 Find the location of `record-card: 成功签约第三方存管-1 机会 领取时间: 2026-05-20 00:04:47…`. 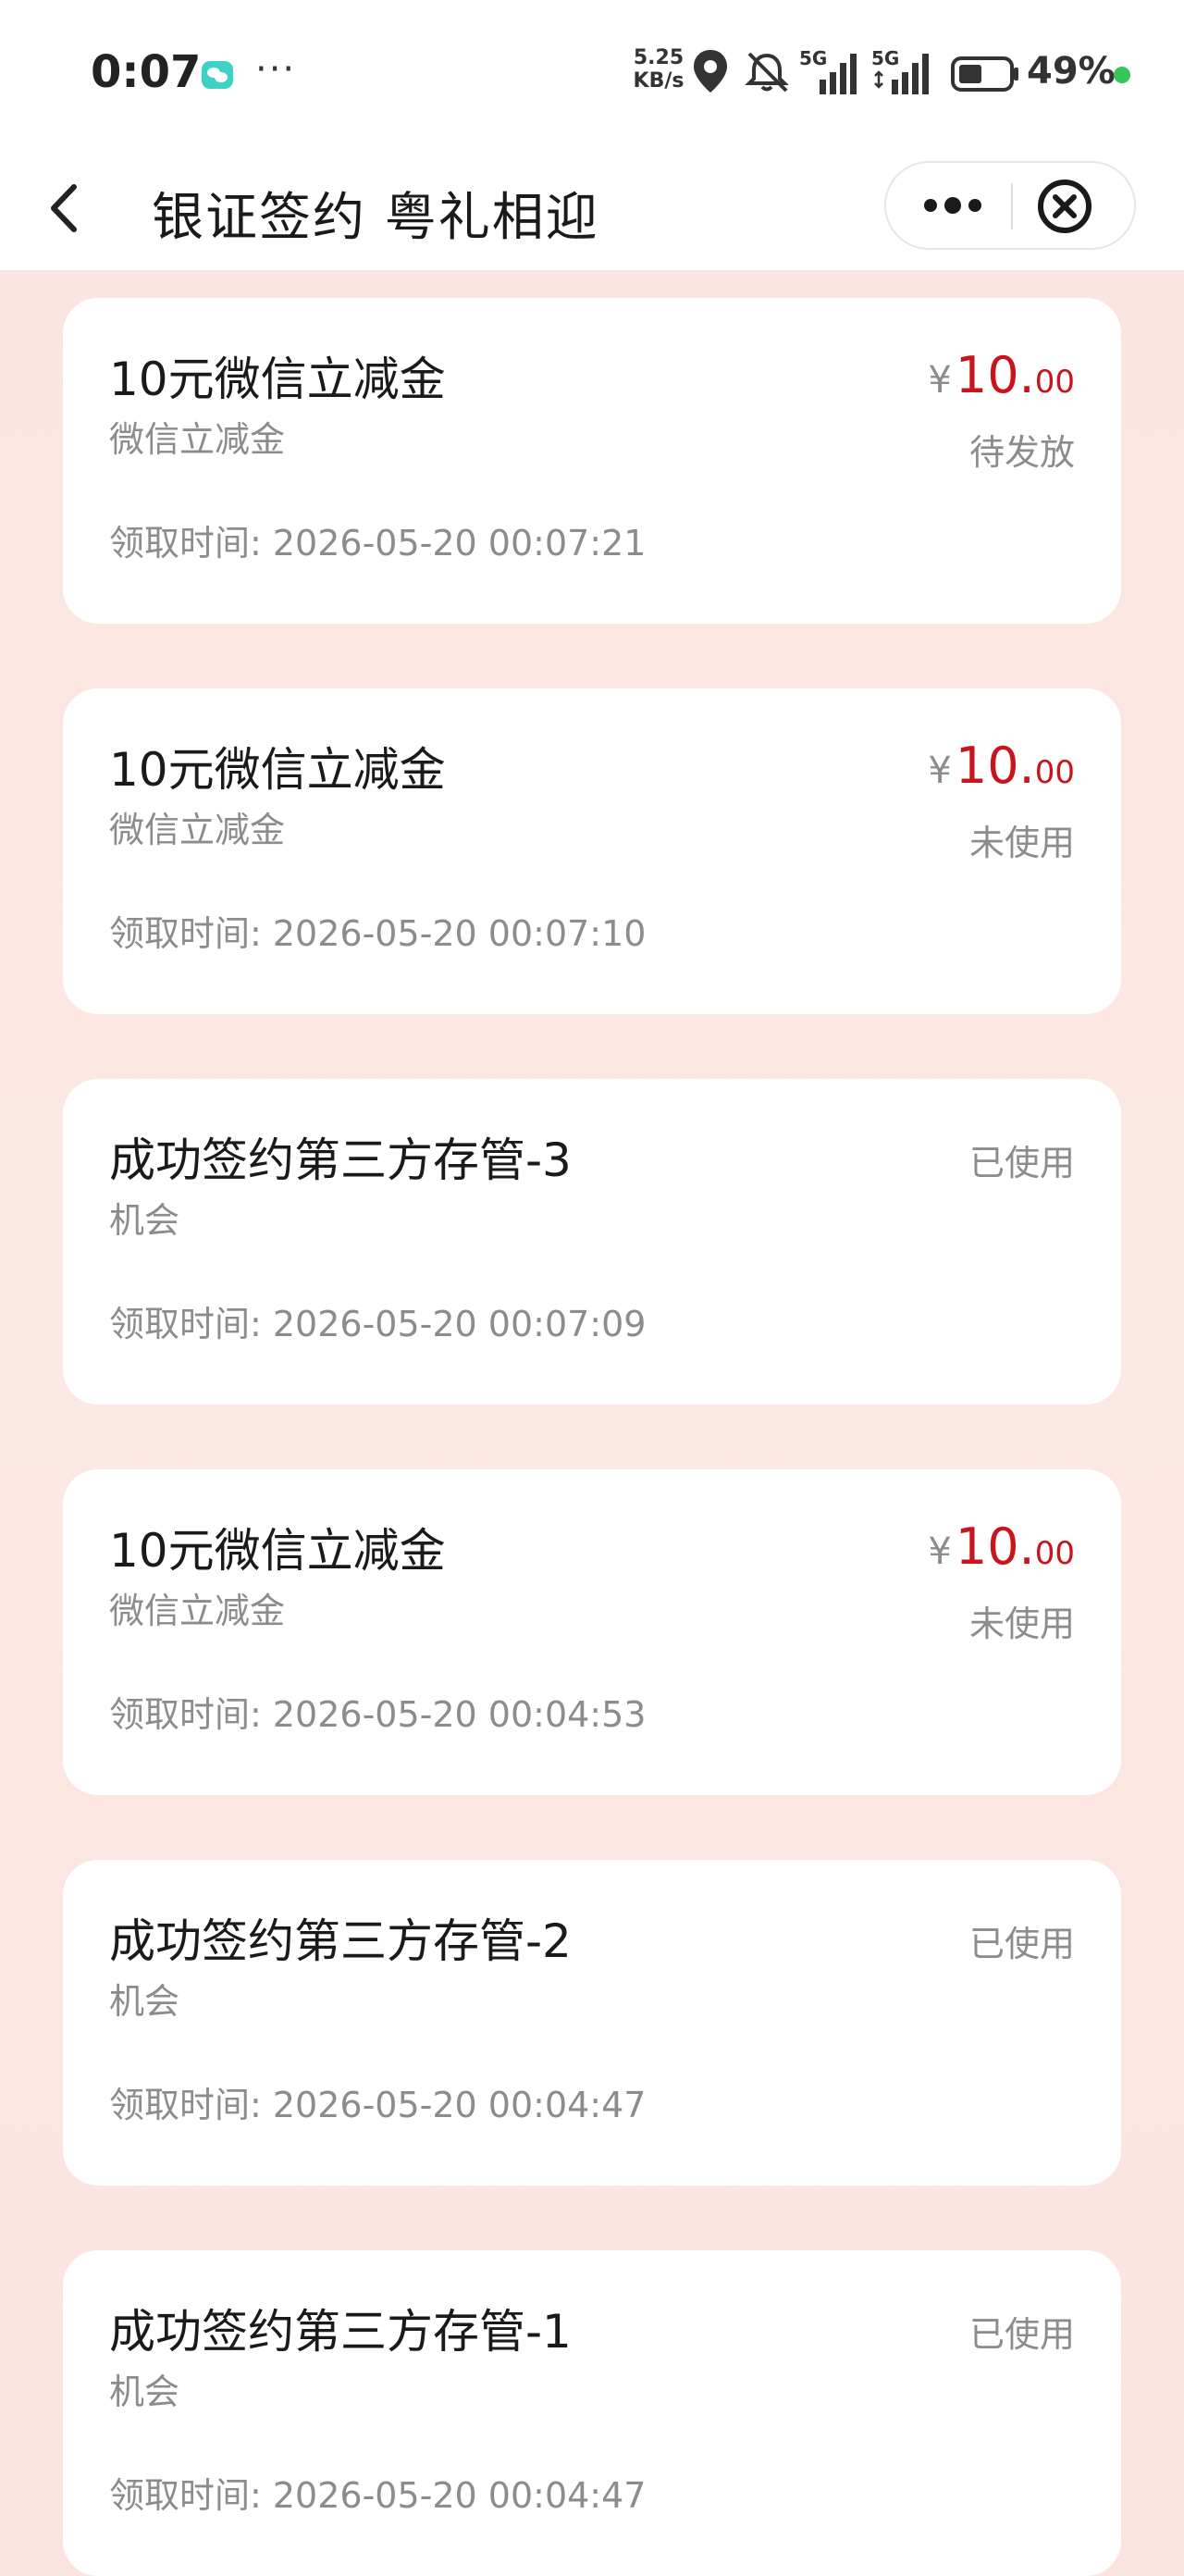

record-card: 成功签约第三方存管-1 机会 领取时间: 2026-05-20 00:04:47… is located at coordinates (592, 2413).